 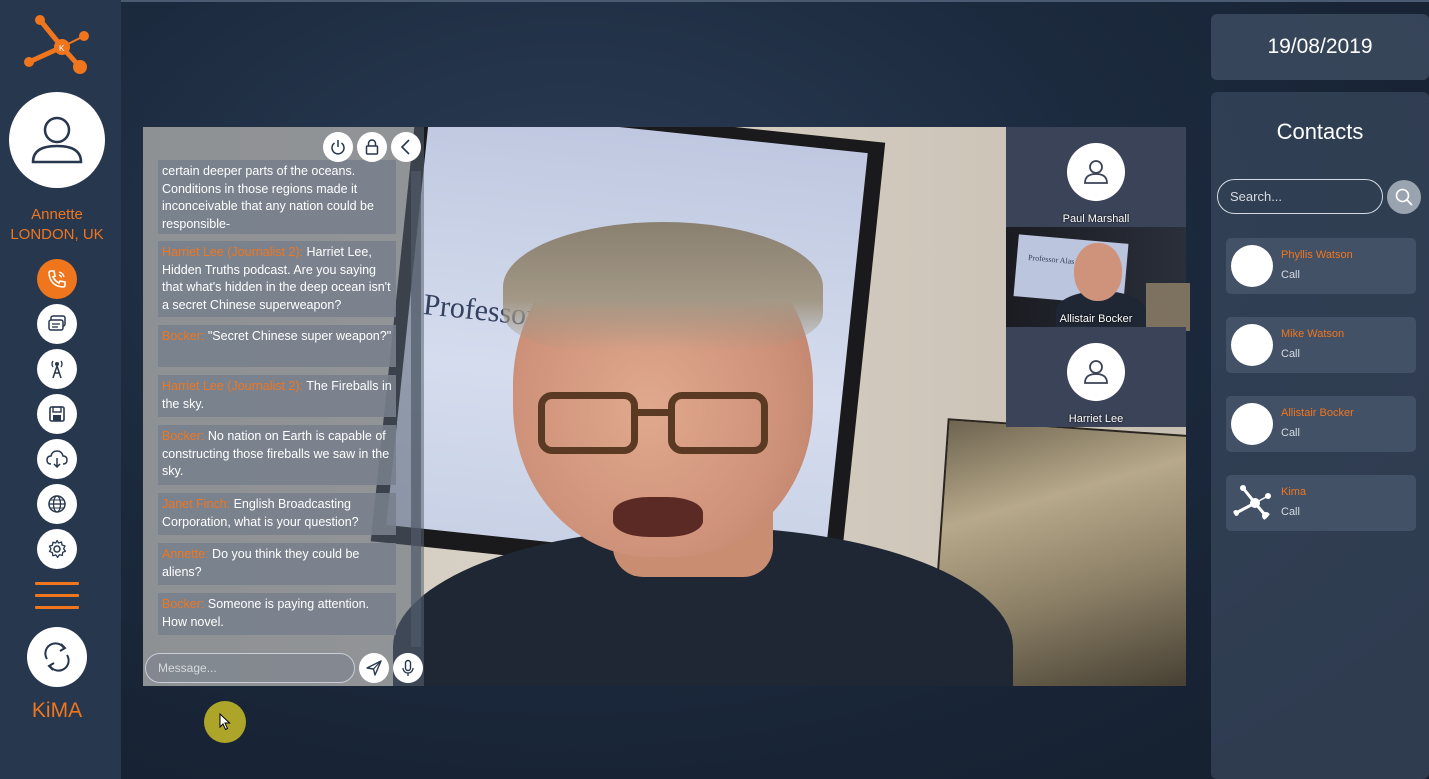 I want to click on cloud-icon, so click(x=57, y=459).